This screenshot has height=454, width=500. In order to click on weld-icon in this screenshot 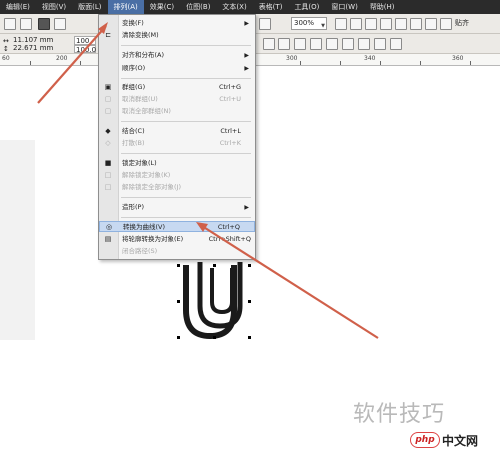, I will do `click(269, 44)`.